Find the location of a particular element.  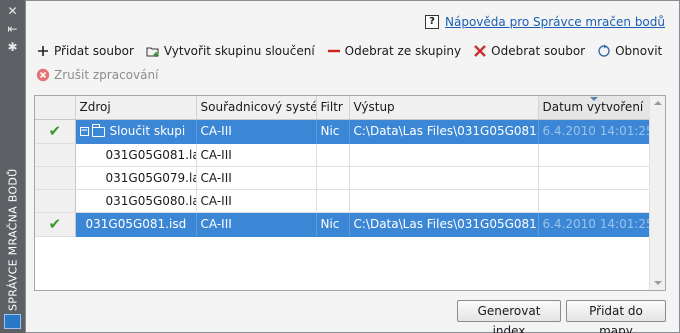

help-link: Nápověda pro Správce mračen bodů is located at coordinates (555, 22).